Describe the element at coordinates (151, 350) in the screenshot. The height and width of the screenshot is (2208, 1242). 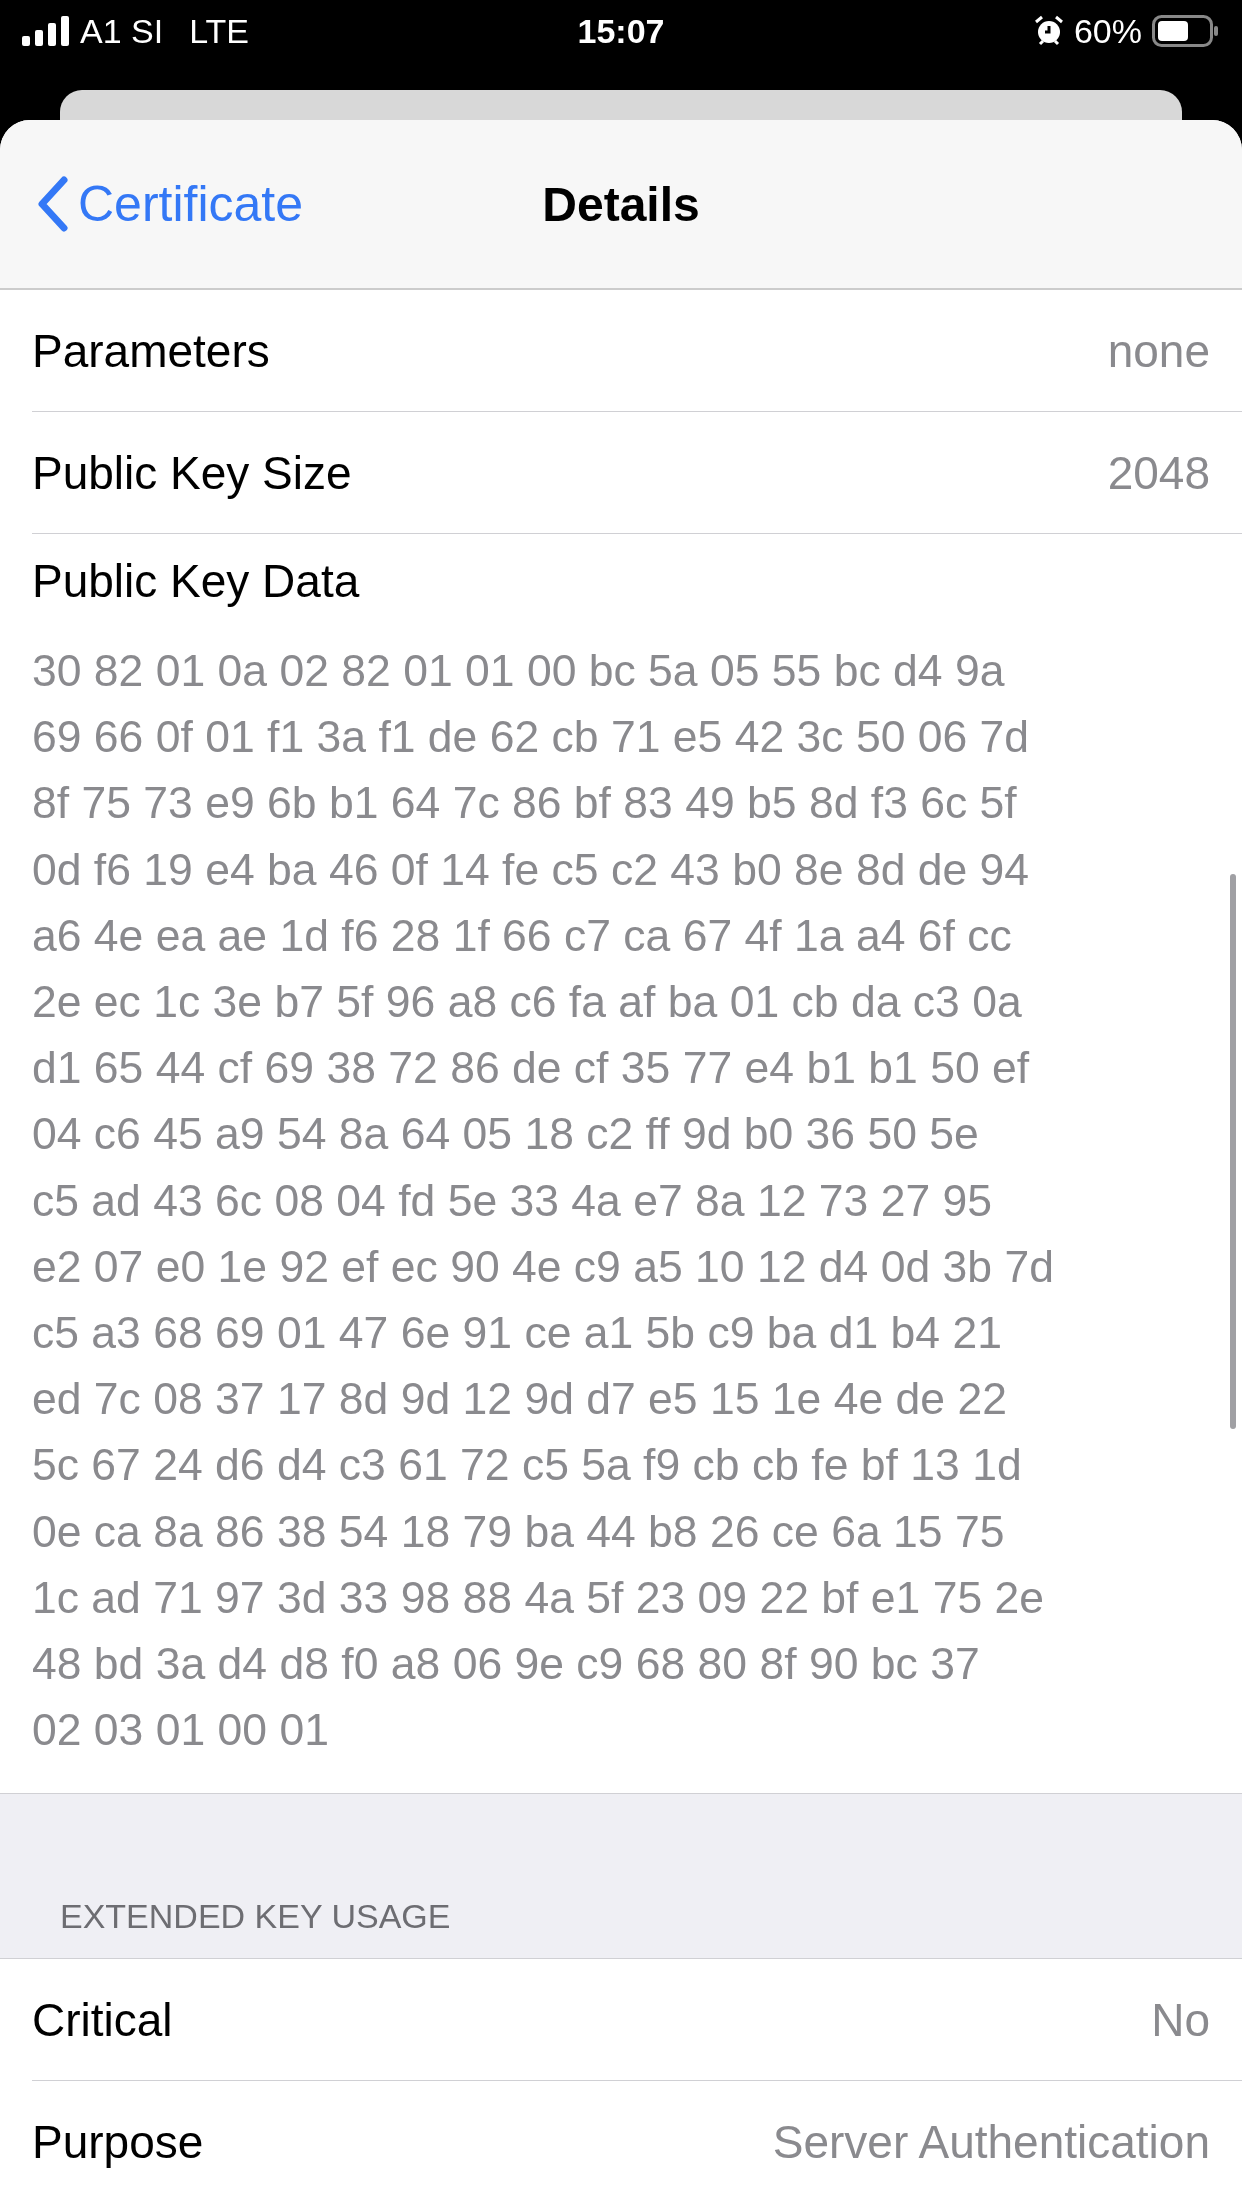
I see `row-label: Parameters` at that location.